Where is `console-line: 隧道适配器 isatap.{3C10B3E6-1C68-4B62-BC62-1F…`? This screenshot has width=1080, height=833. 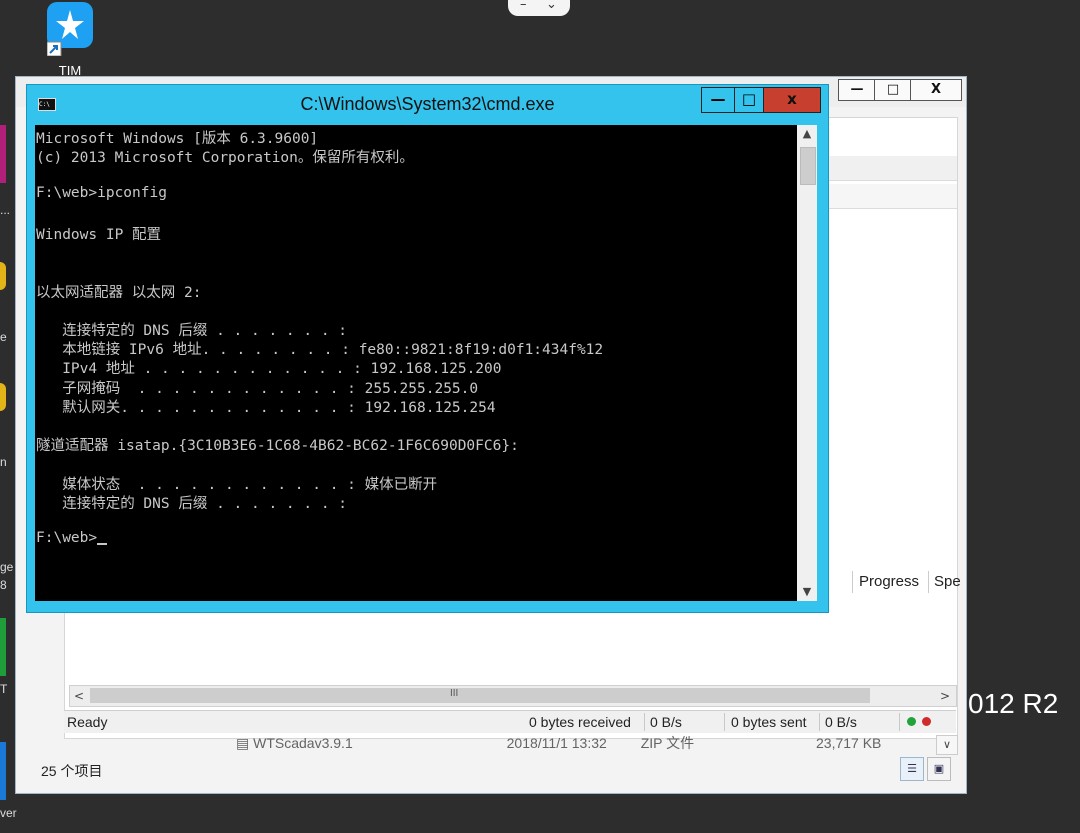 console-line: 隧道适配器 isatap.{3C10B3E6-1C68-4B62-BC62-1F… is located at coordinates (277, 446).